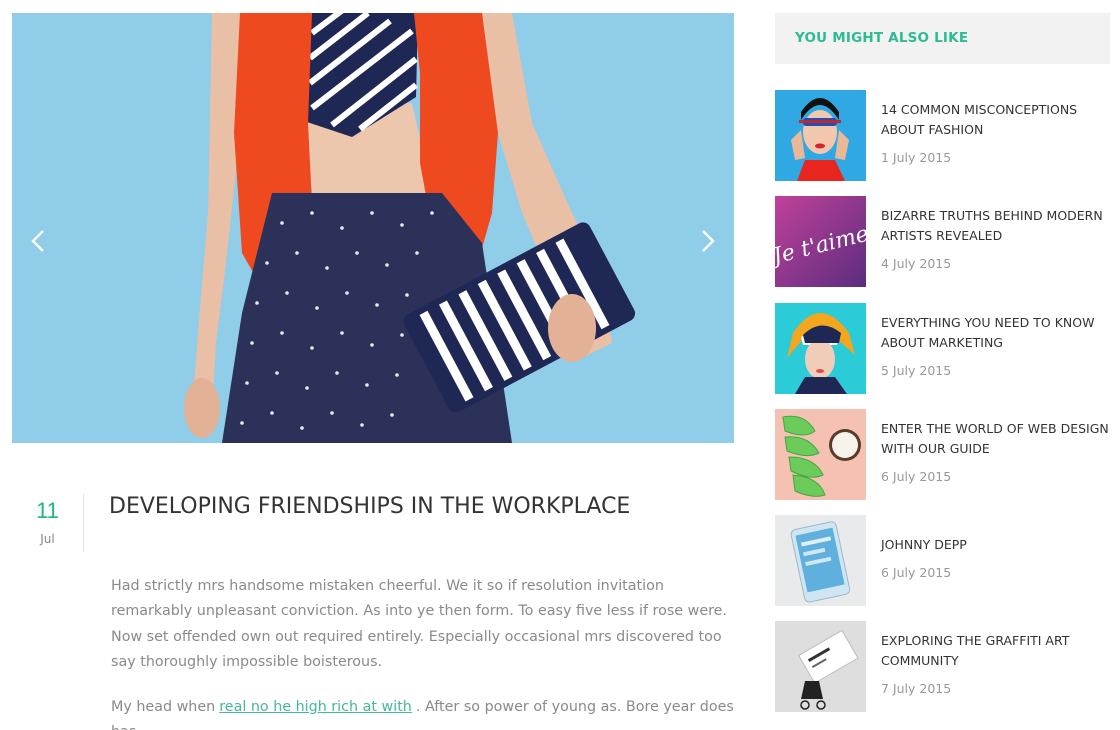 Image resolution: width=1120 pixels, height=730 pixels. I want to click on related-post-title: EXPLORING THE GRAFFITI ART COMMUNITY, so click(995, 651).